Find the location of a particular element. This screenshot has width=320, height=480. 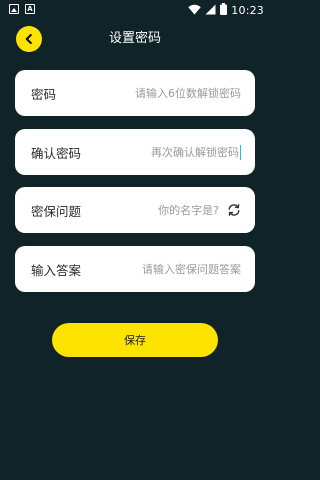

refresh-icon is located at coordinates (234, 210).